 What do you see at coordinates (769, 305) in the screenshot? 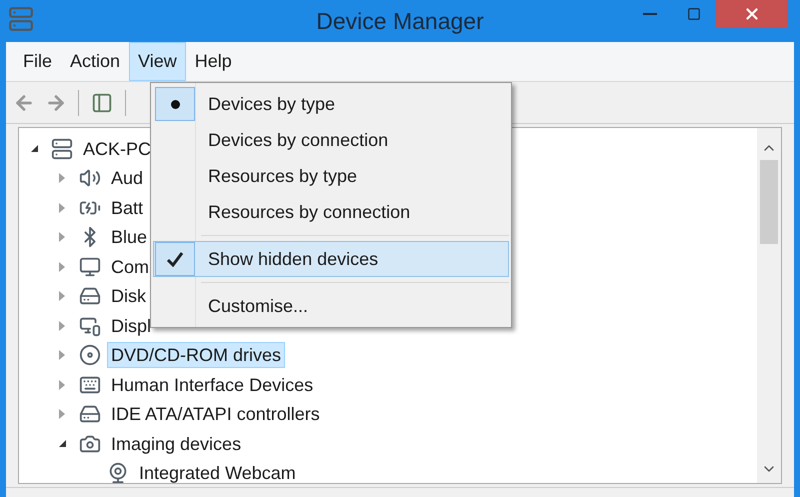
I see `scrollbar` at bounding box center [769, 305].